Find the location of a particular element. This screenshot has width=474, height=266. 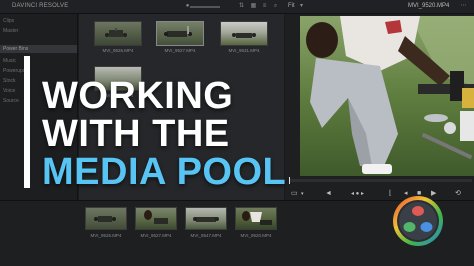

strip-clip: MVI_9520.MP4 is located at coordinates (256, 222).